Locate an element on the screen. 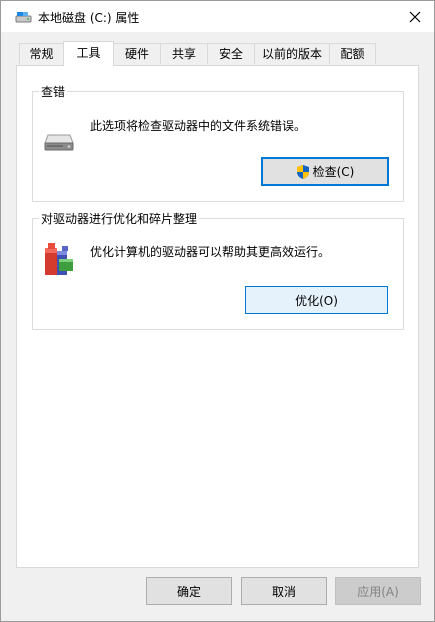  defrag-icon is located at coordinates (59, 259).